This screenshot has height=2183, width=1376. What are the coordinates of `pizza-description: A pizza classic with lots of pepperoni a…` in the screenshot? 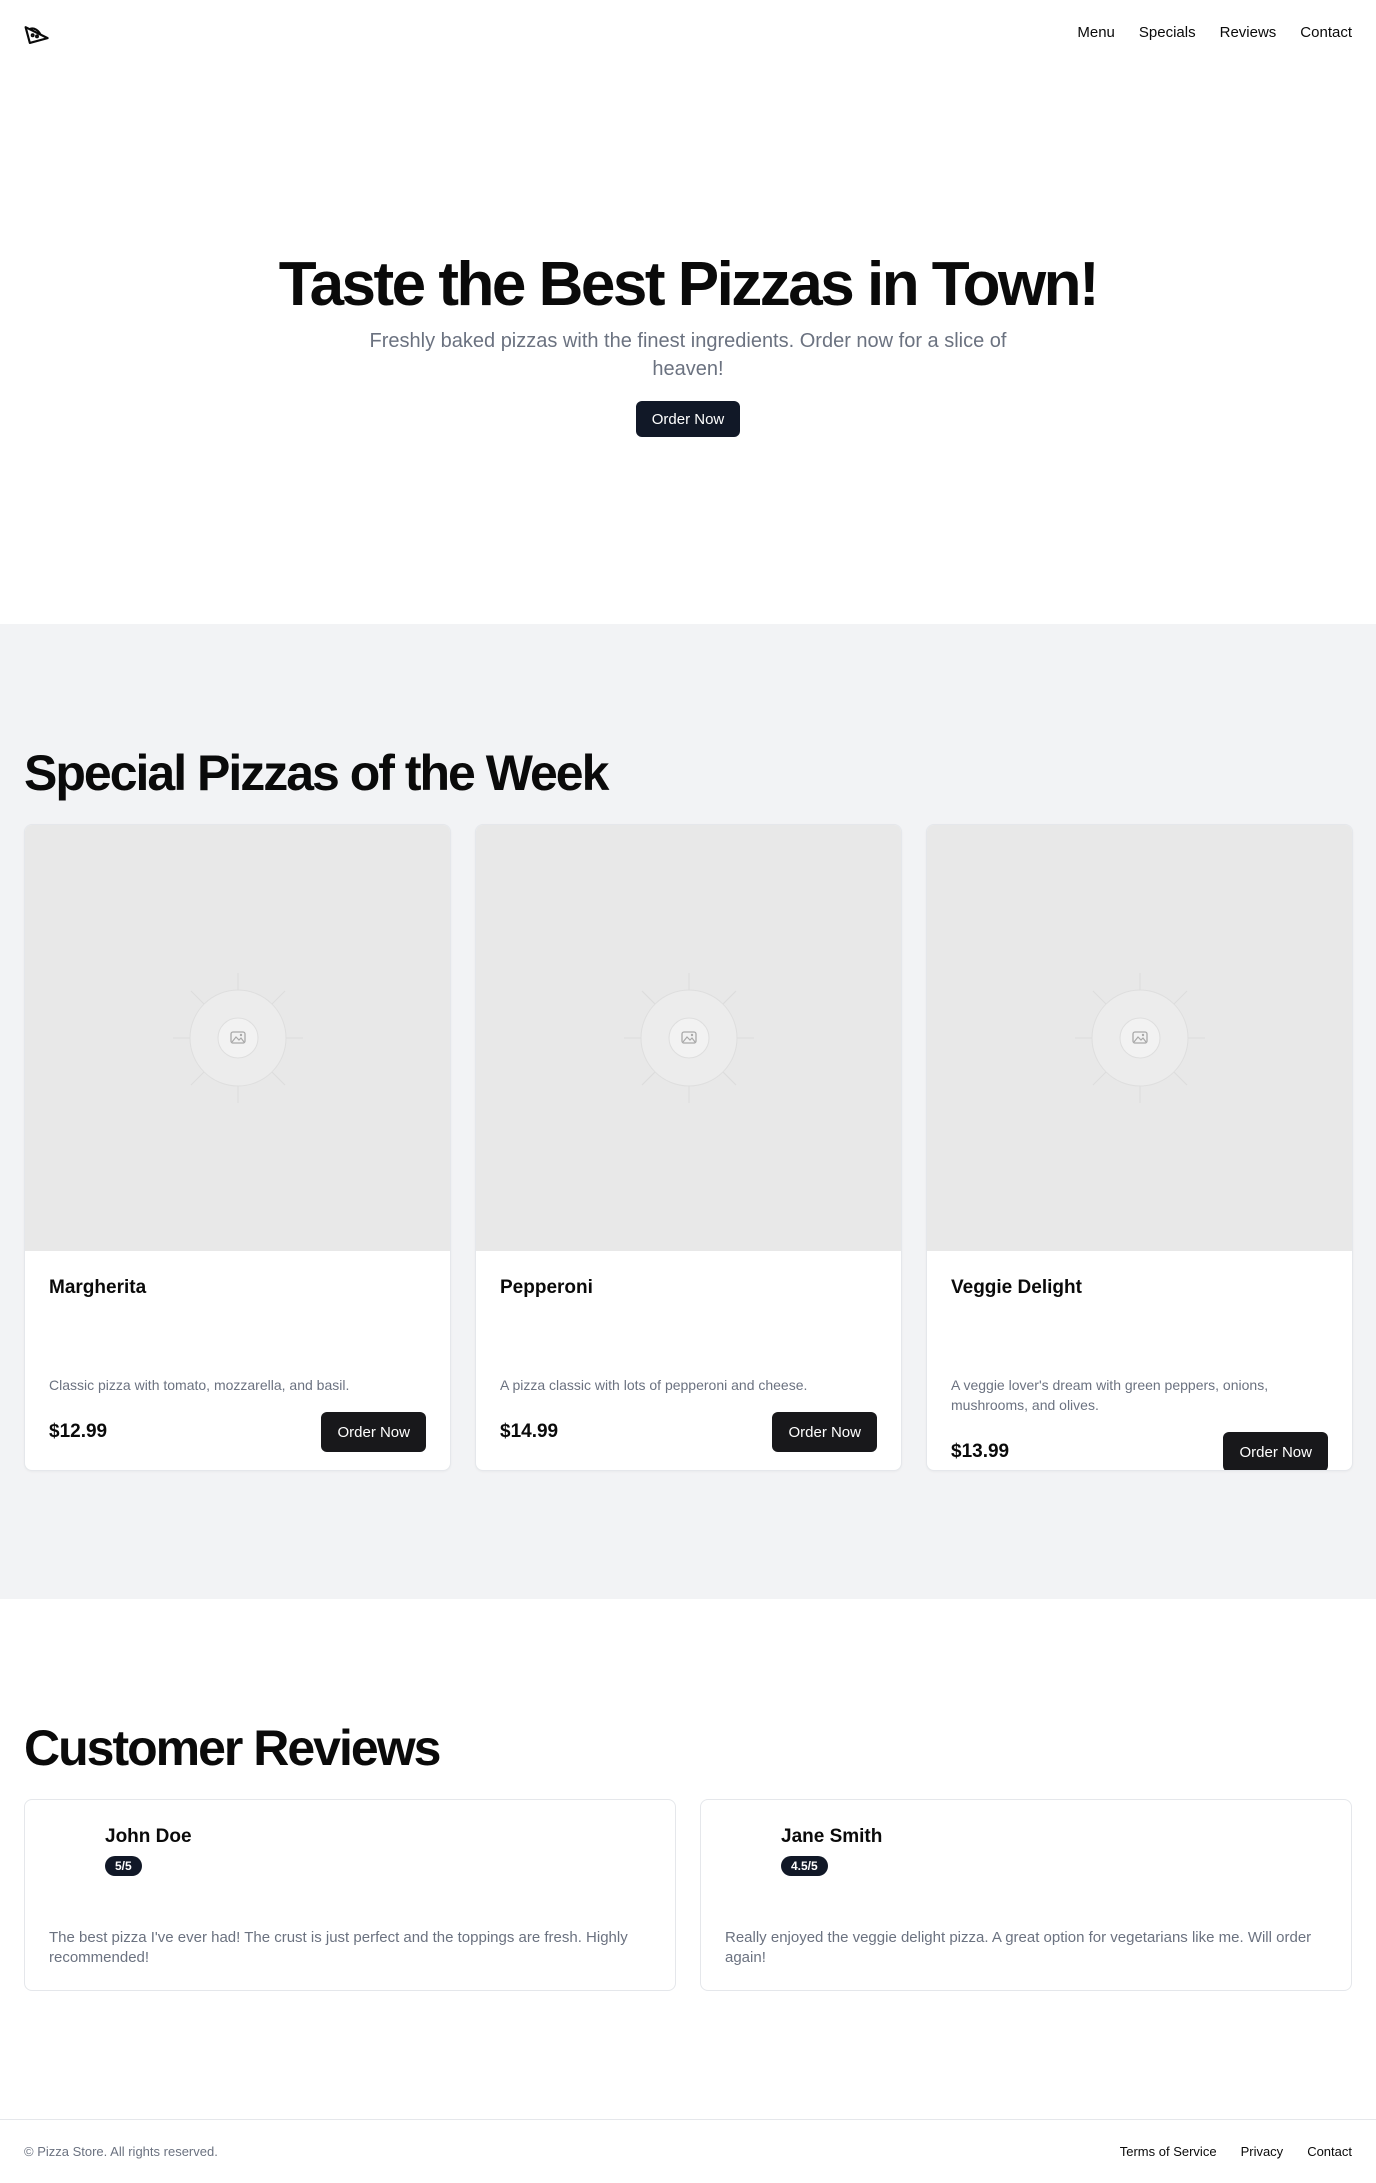 It's located at (654, 1385).